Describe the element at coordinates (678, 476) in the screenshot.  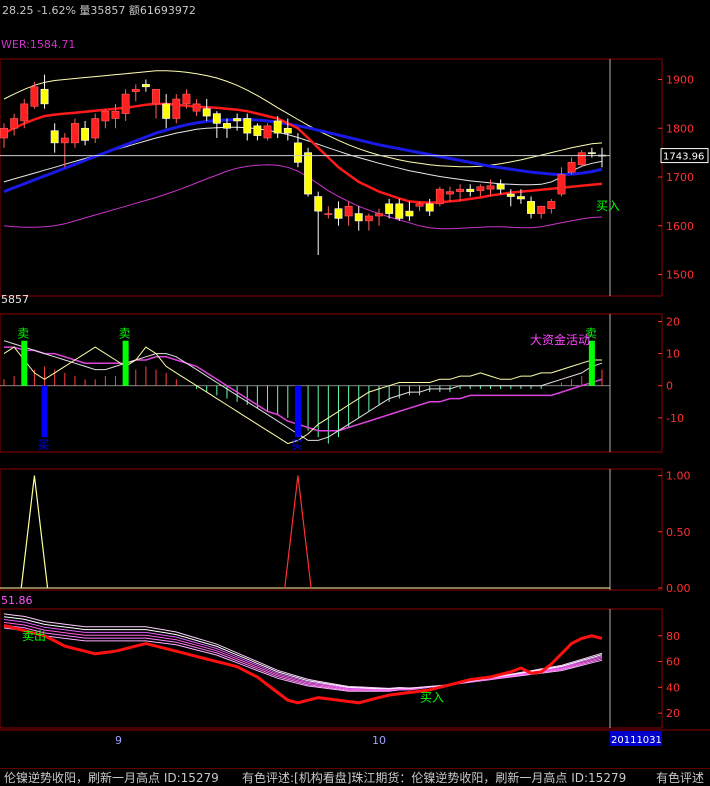
I see `axis-tick-label: 1.00` at that location.